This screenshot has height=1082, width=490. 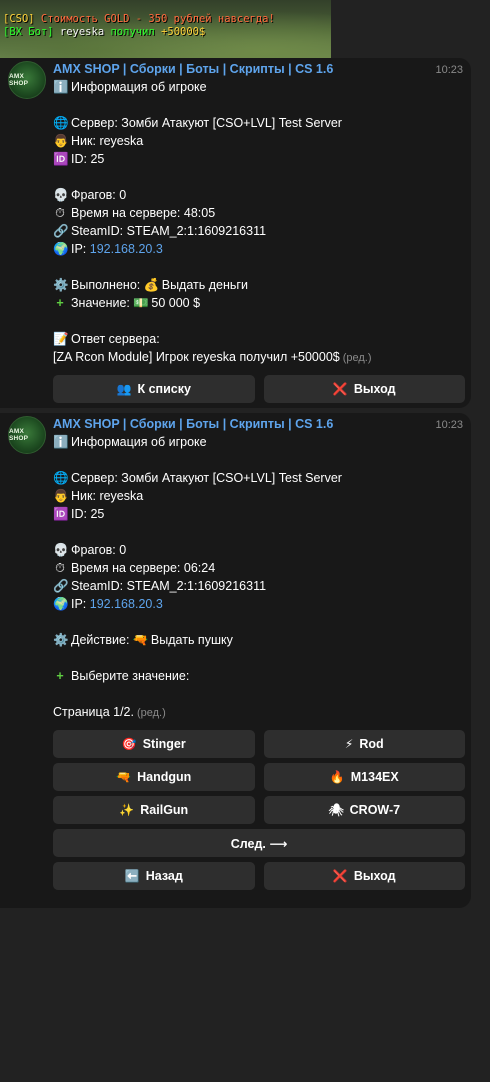 What do you see at coordinates (164, 389) in the screenshot?
I see `button-label: К списку` at bounding box center [164, 389].